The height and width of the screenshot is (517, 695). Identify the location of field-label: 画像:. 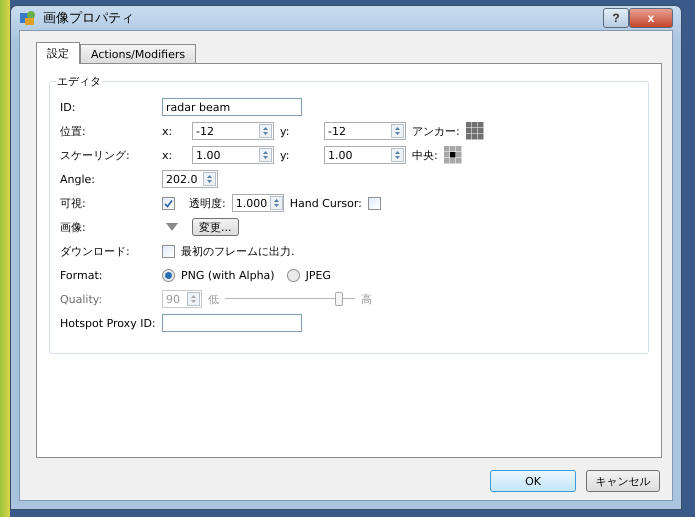
(73, 227).